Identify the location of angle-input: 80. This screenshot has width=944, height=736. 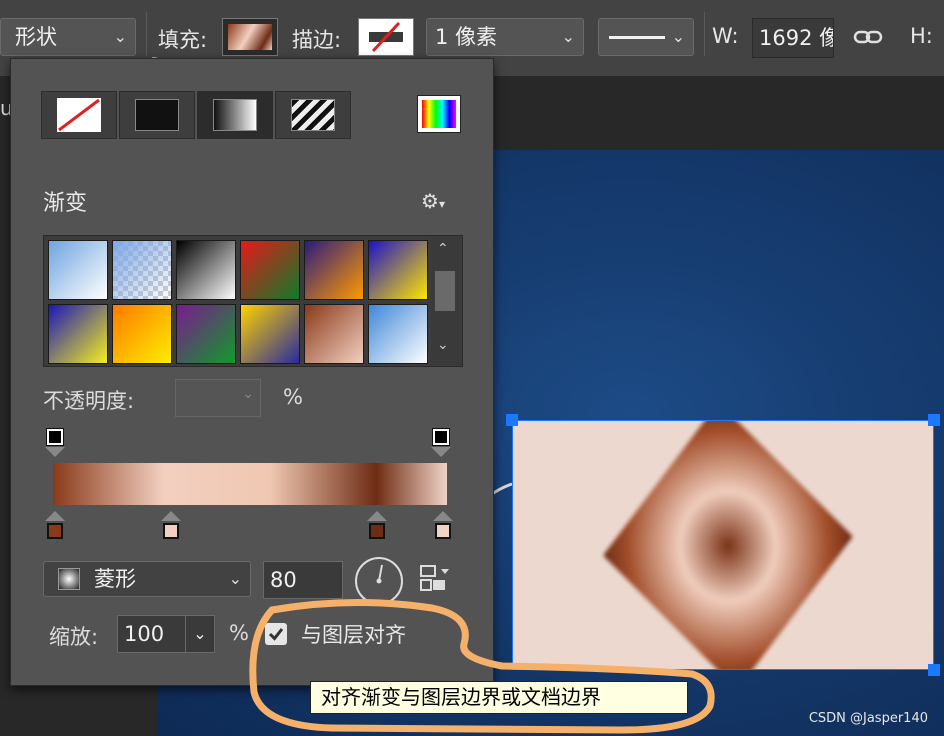
(303, 580).